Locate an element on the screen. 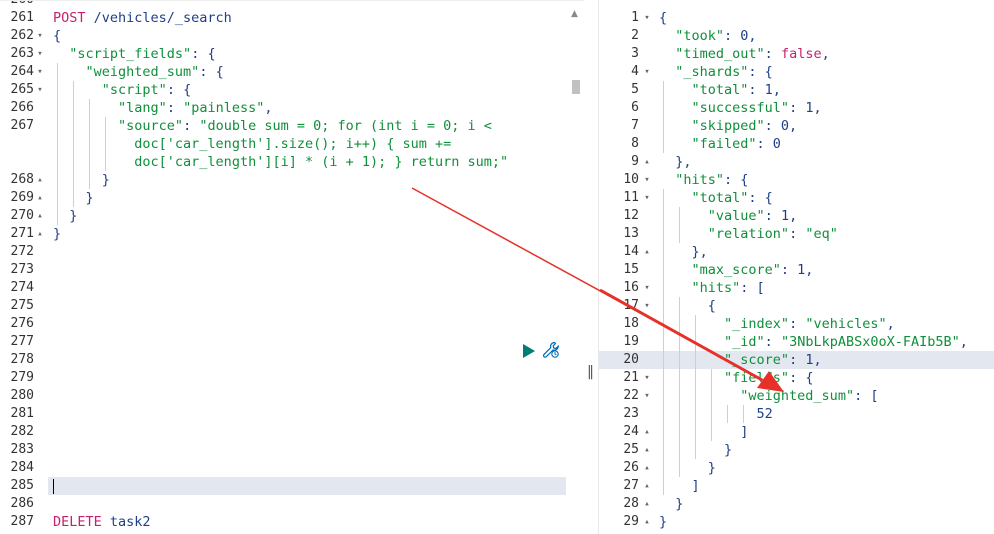 The height and width of the screenshot is (534, 994). editor-line: 282 is located at coordinates (292, 432).